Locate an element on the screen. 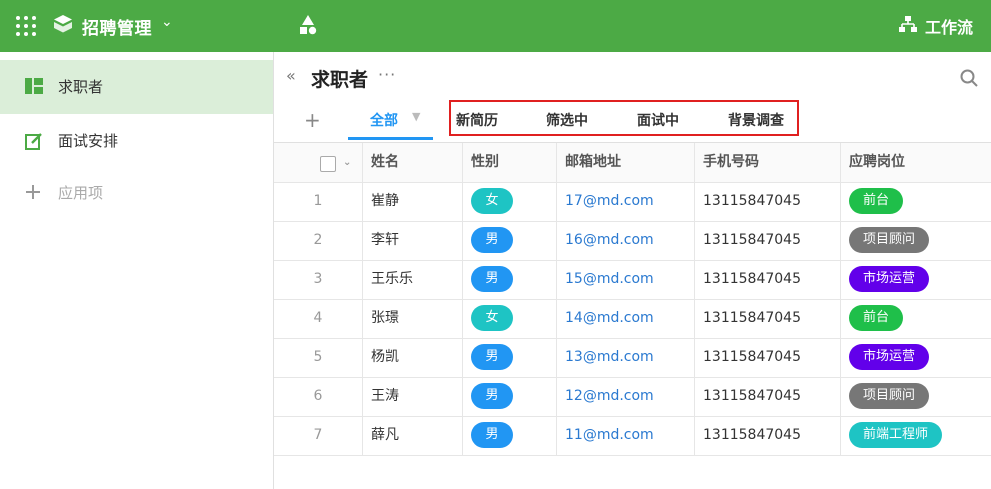  more-options-icon: ··· is located at coordinates (387, 74).